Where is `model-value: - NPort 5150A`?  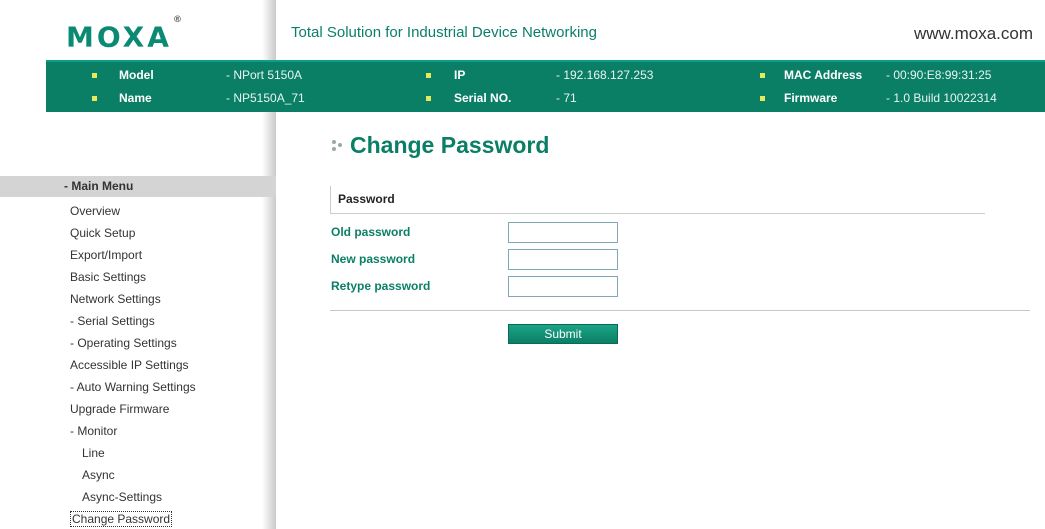
model-value: - NPort 5150A is located at coordinates (264, 75).